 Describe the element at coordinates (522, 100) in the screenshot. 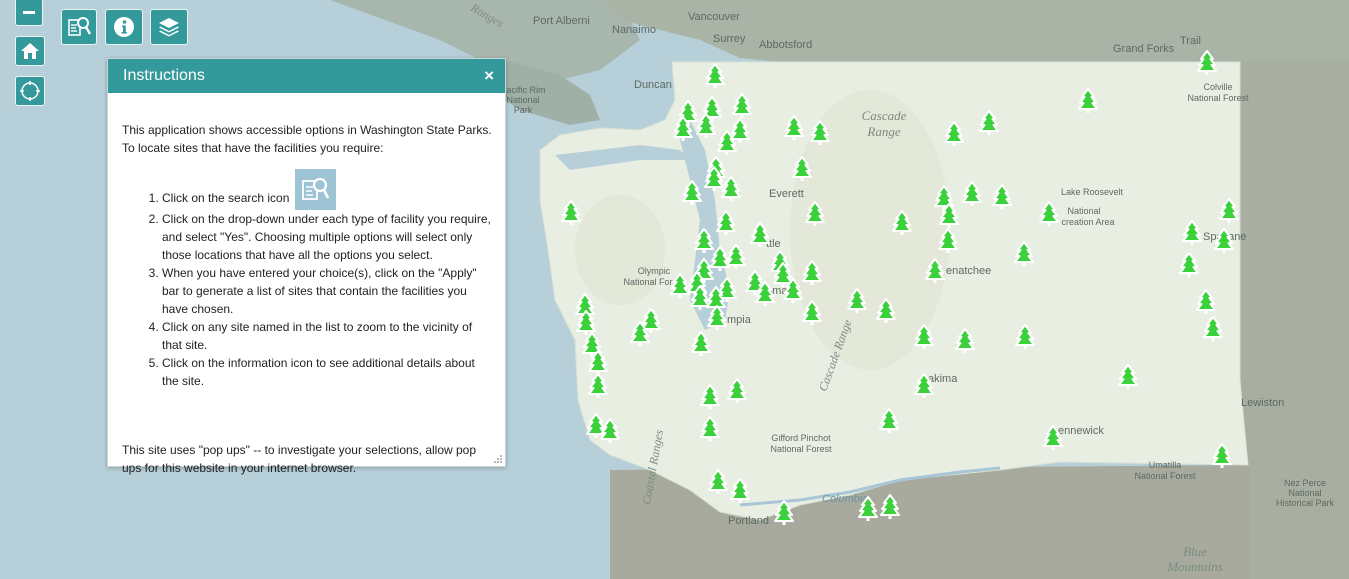

I see `label-pacific-rim-2: National` at that location.